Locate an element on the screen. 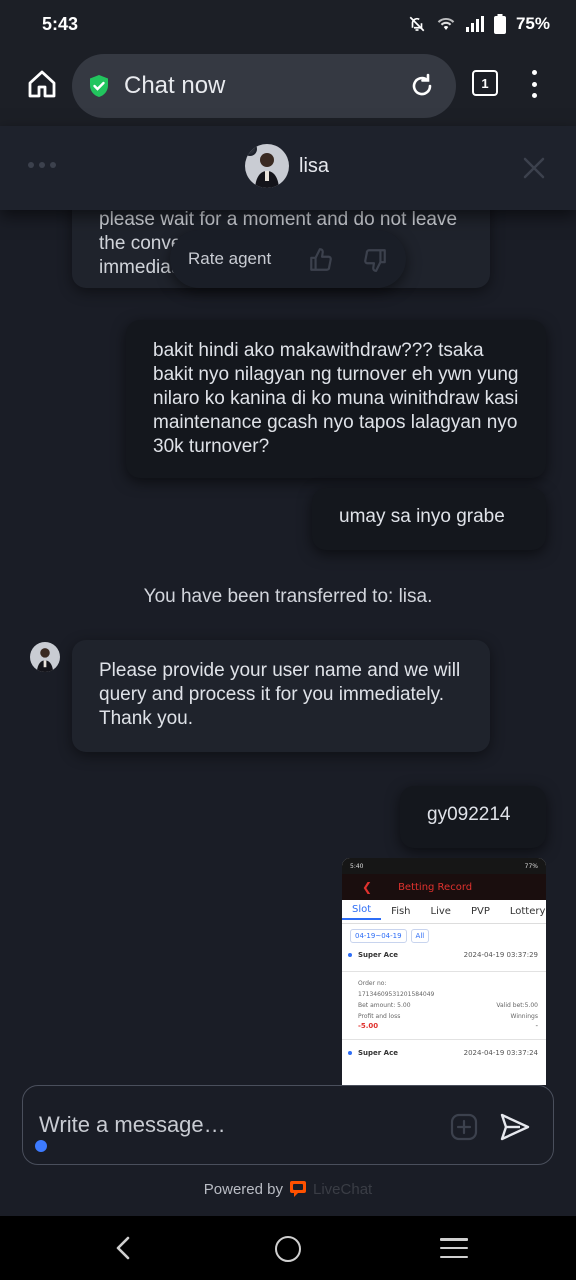 The width and height of the screenshot is (576, 1280). back-icon is located at coordinates (123, 1248).